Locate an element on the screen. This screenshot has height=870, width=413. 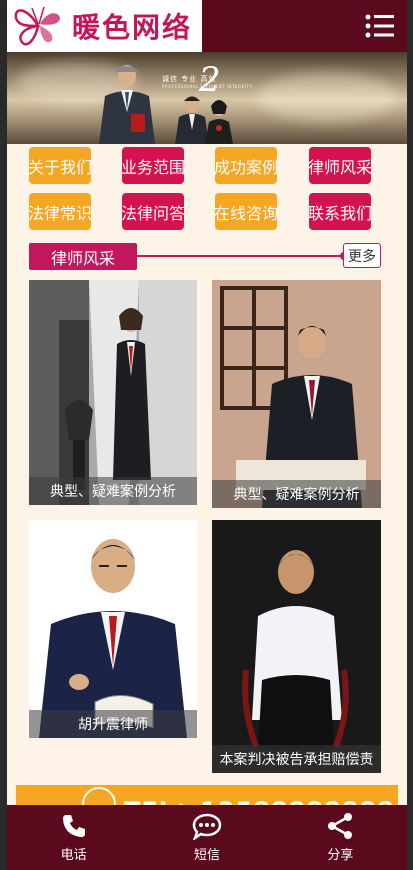
nav-legal-knowledge: 法律常识 is located at coordinates (60, 211).